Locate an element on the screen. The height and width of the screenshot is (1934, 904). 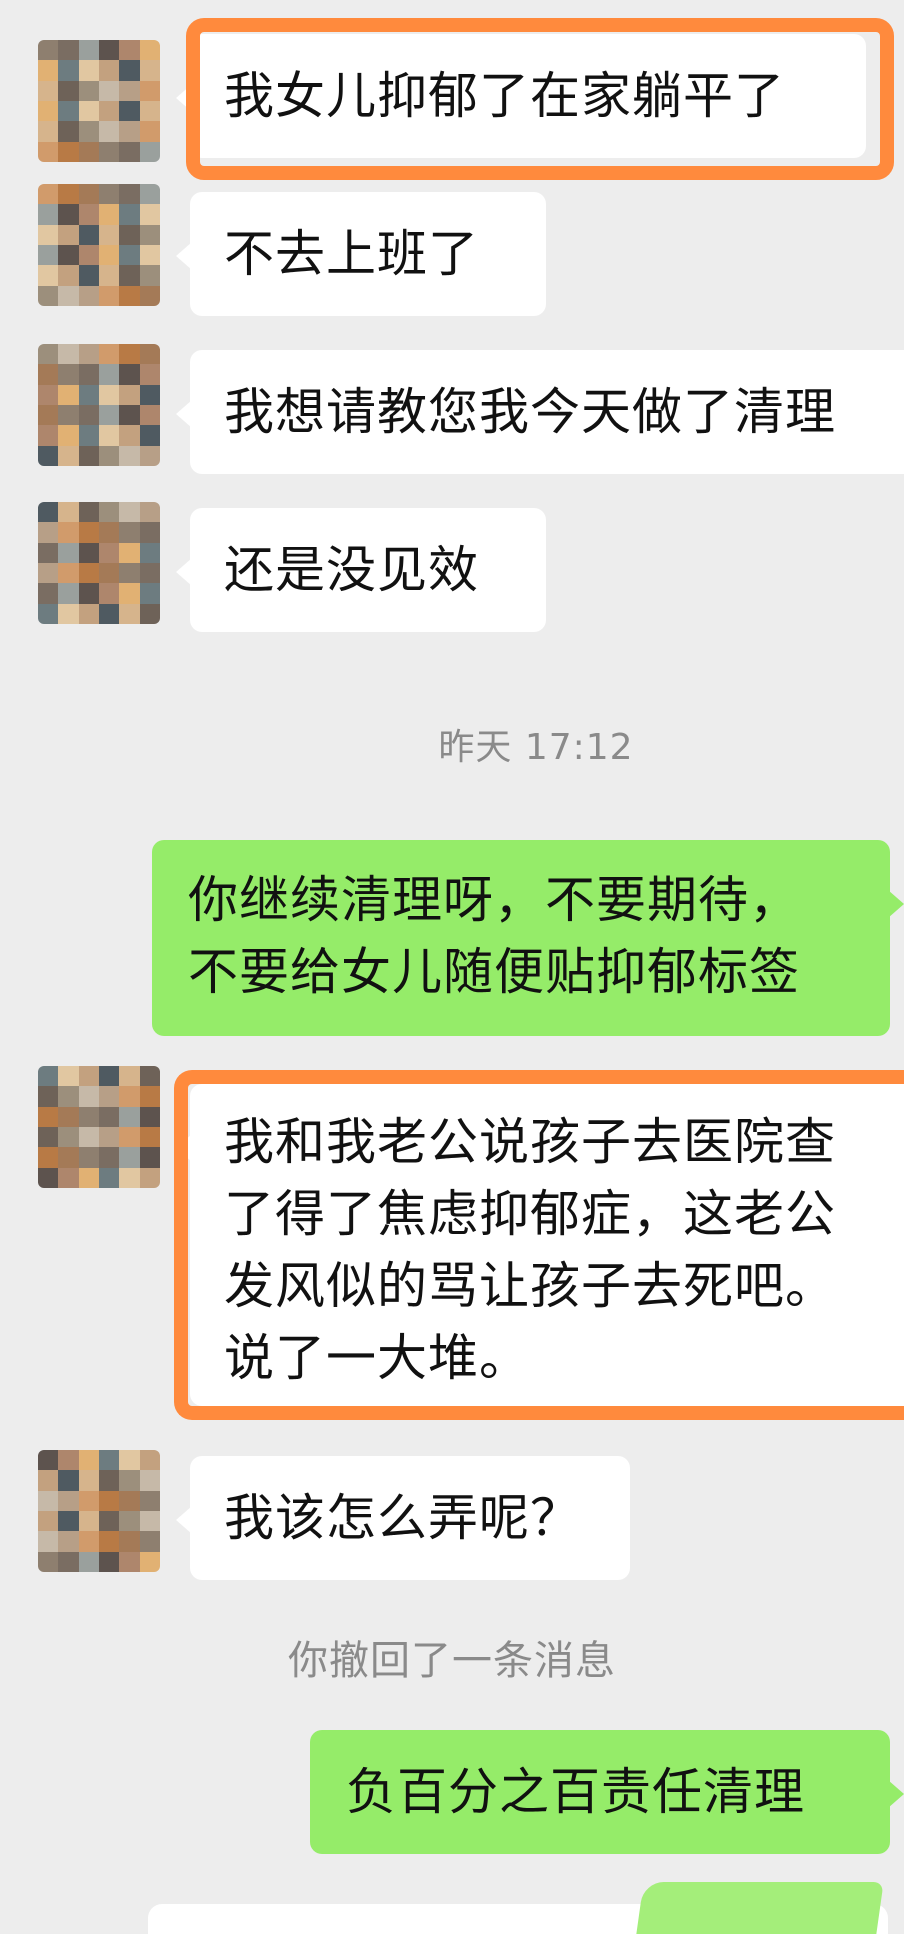
message-bubble-2: 不去上班了 is located at coordinates (361, 254).